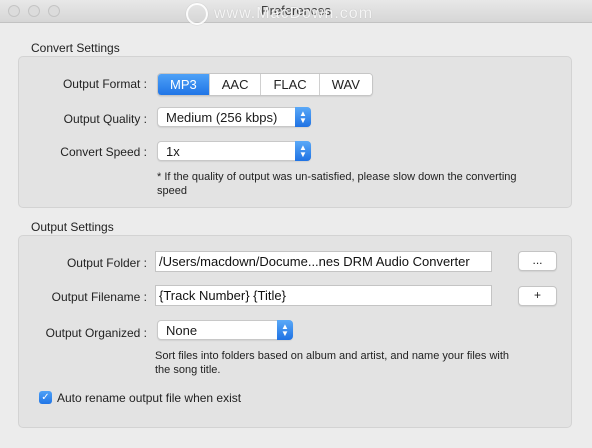  Describe the element at coordinates (99, 297) in the screenshot. I see `output-filename-label: Output Filename :` at that location.